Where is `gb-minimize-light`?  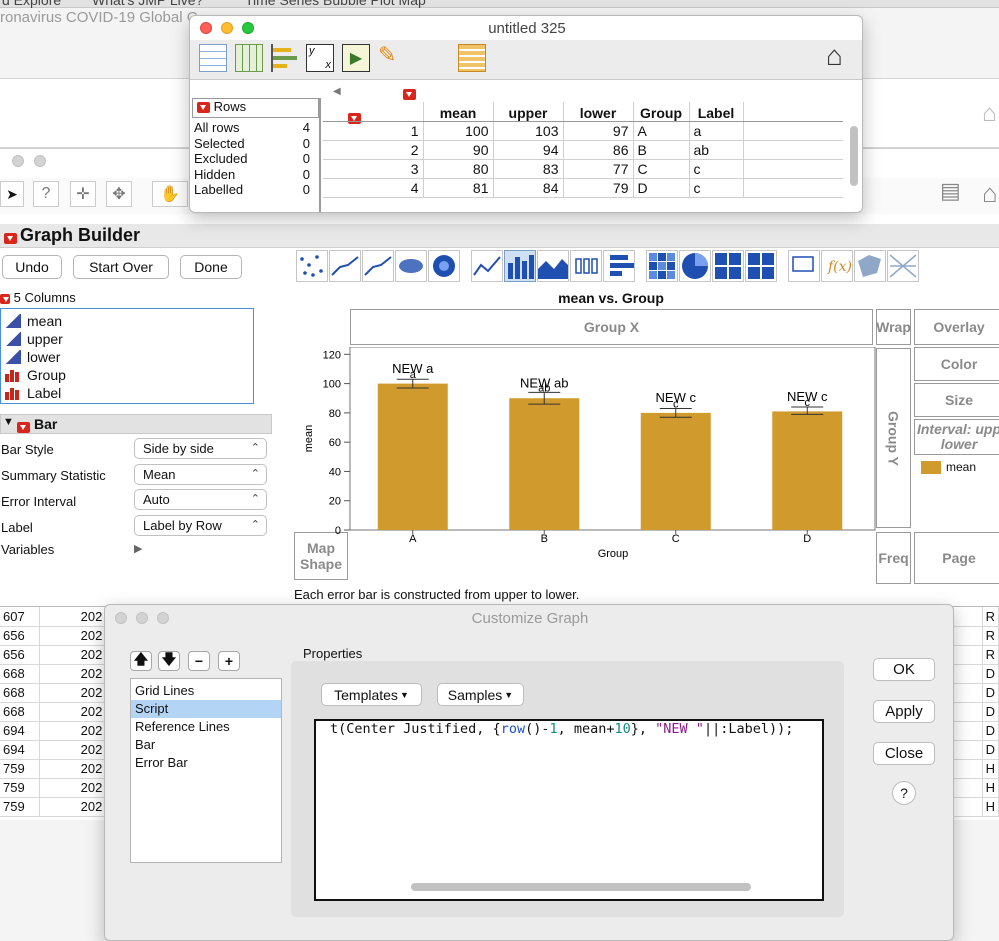
gb-minimize-light is located at coordinates (40, 161).